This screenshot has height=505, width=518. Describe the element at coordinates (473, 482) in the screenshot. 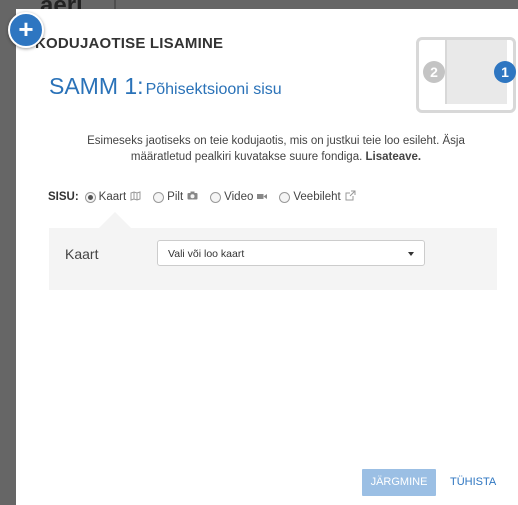

I see `cancel-button: TÜHISTA` at that location.